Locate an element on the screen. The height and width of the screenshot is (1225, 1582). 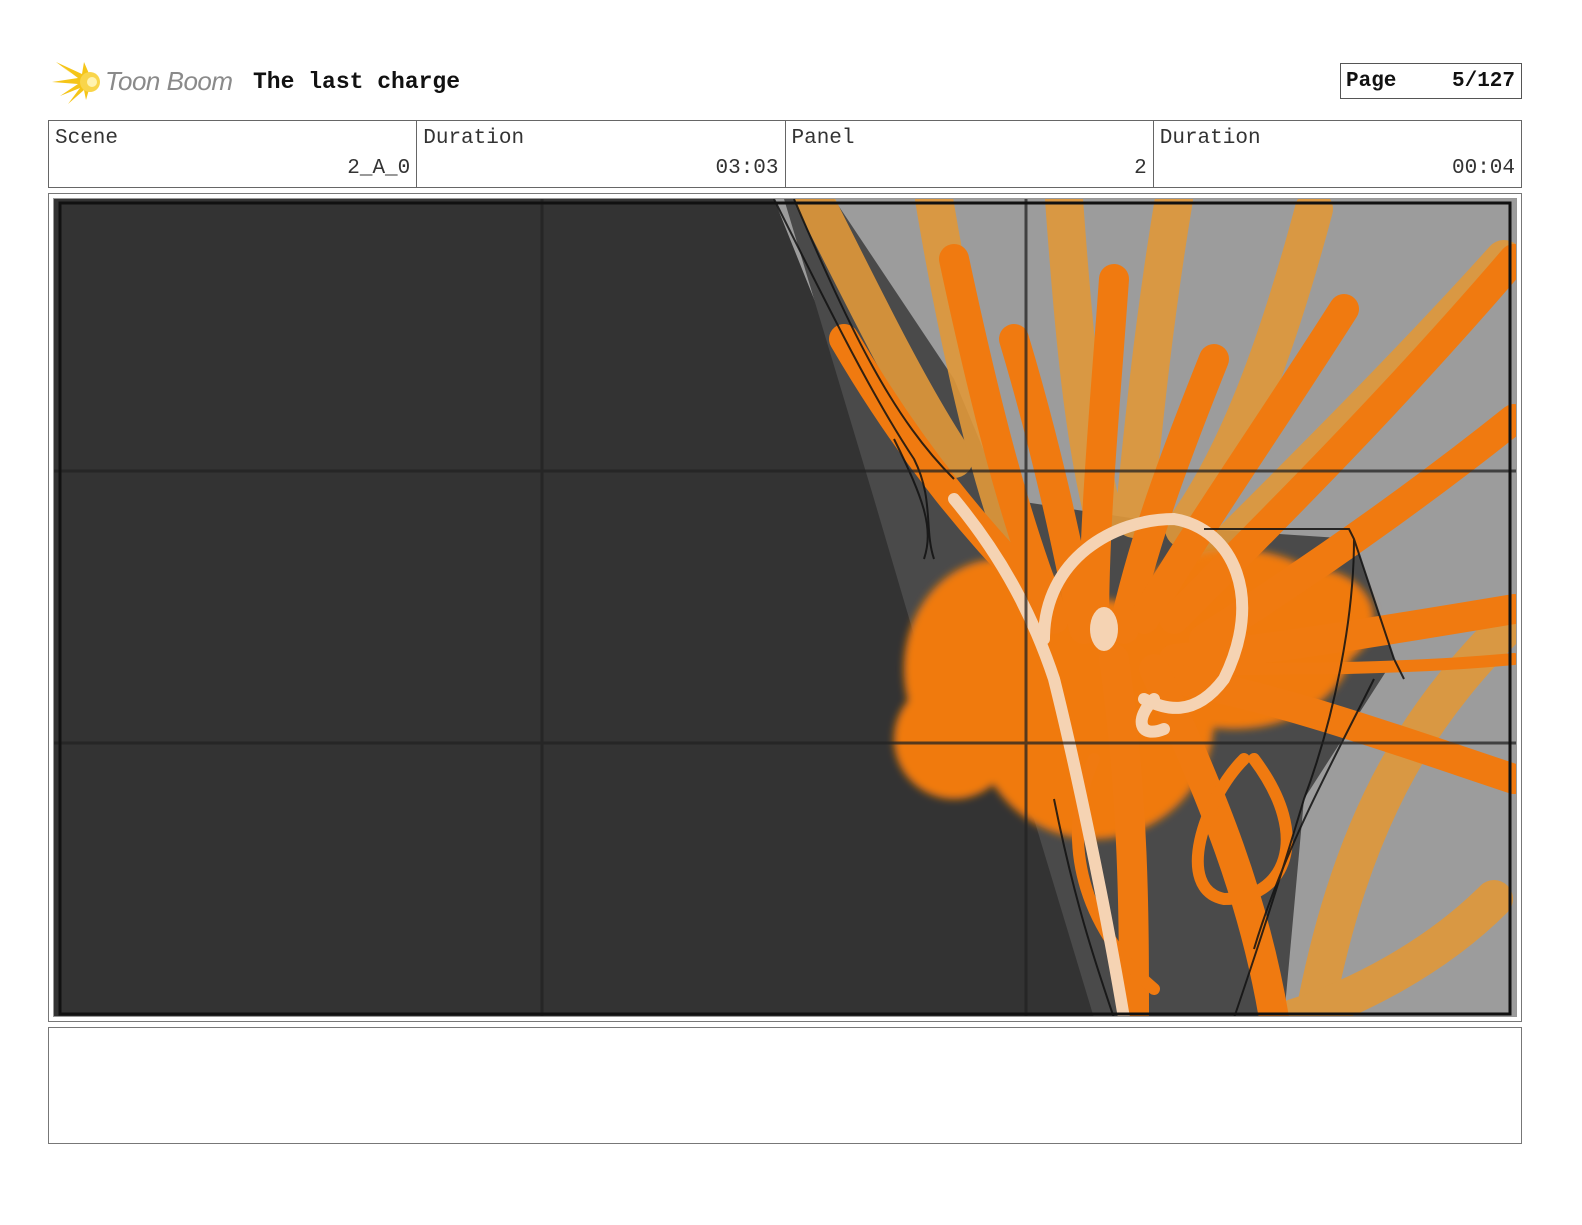
panel-cell: Panel 2 is located at coordinates (970, 154).